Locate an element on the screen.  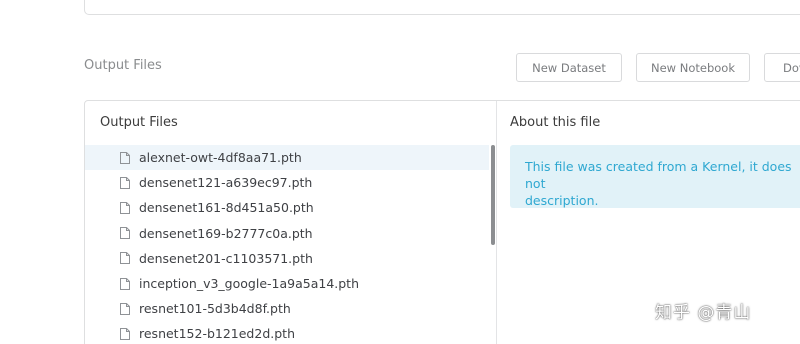
new-notebook-button: New Notebook is located at coordinates (693, 67).